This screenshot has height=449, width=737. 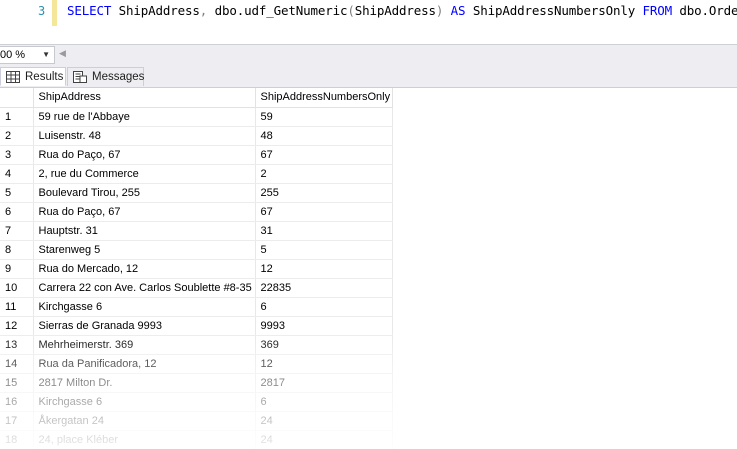 What do you see at coordinates (144, 231) in the screenshot?
I see `shipaddress-cell: Hauptstr. 31` at bounding box center [144, 231].